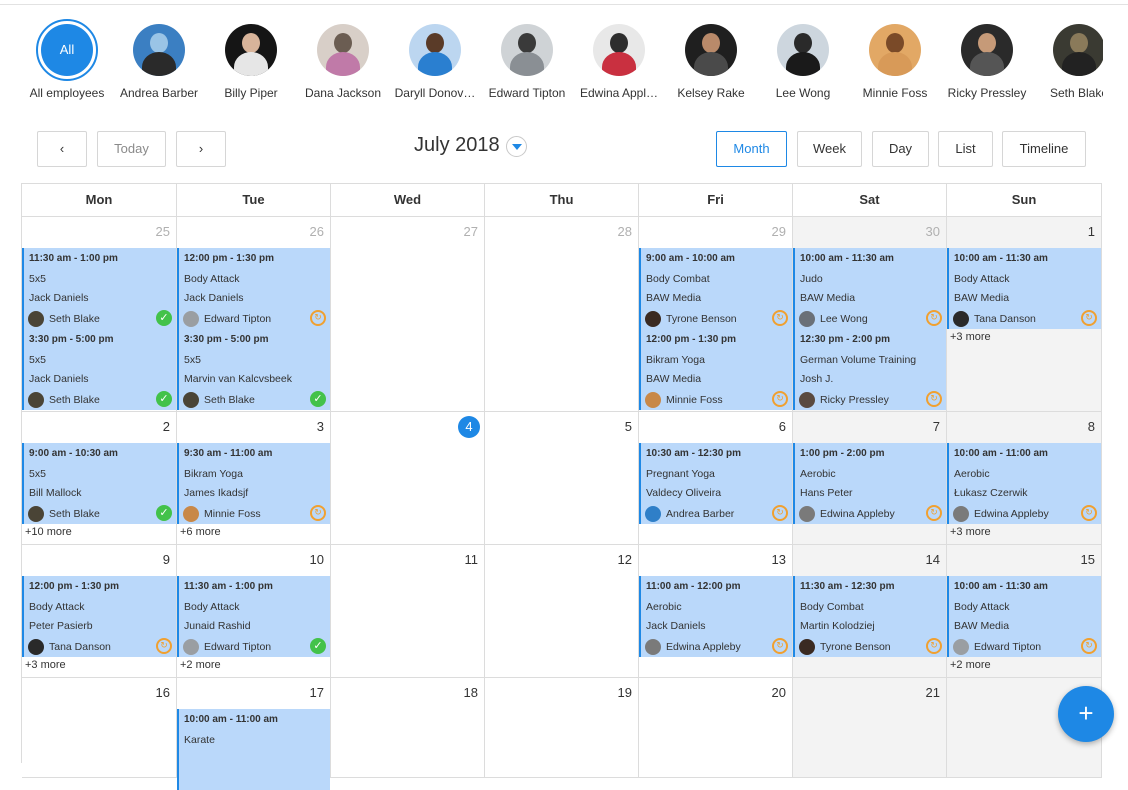 The height and width of the screenshot is (790, 1128). I want to click on day-number: 17, so click(317, 692).